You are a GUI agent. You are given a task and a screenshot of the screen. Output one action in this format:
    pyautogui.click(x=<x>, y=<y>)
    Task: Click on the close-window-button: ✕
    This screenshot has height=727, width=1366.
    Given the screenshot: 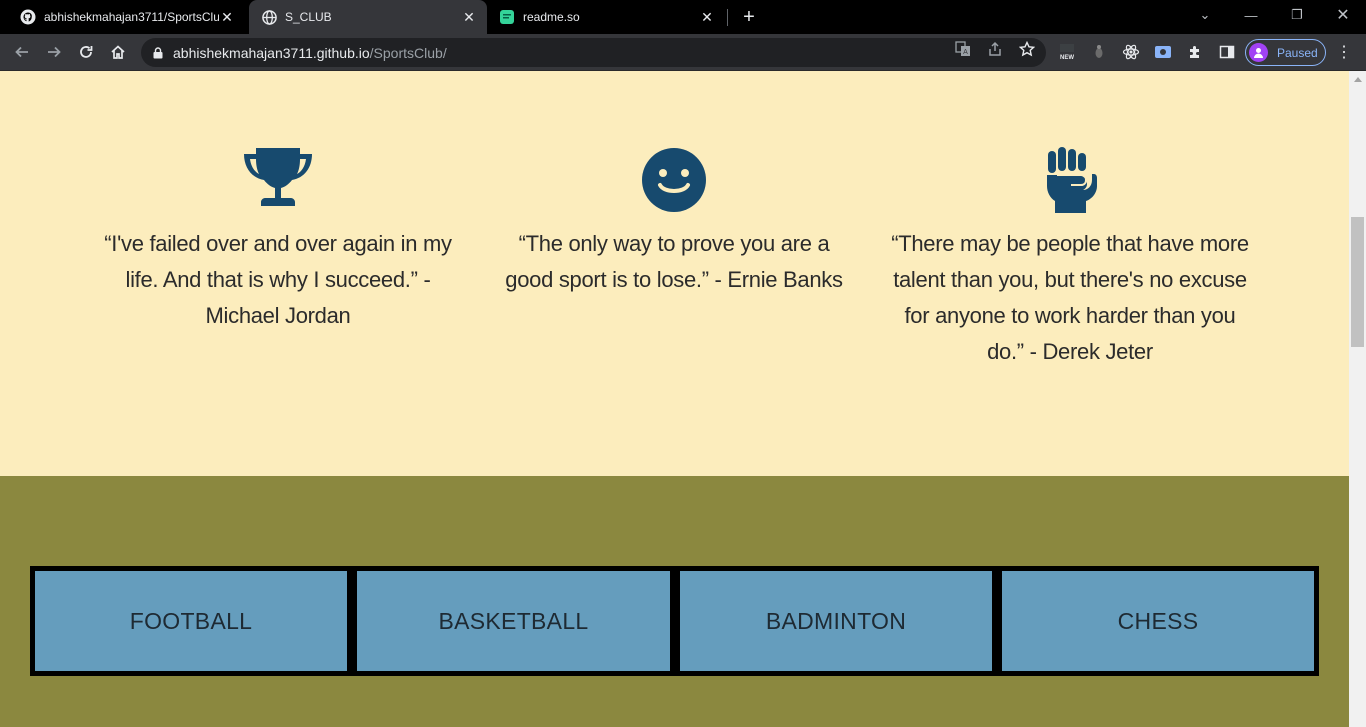 What is the action you would take?
    pyautogui.click(x=1343, y=15)
    